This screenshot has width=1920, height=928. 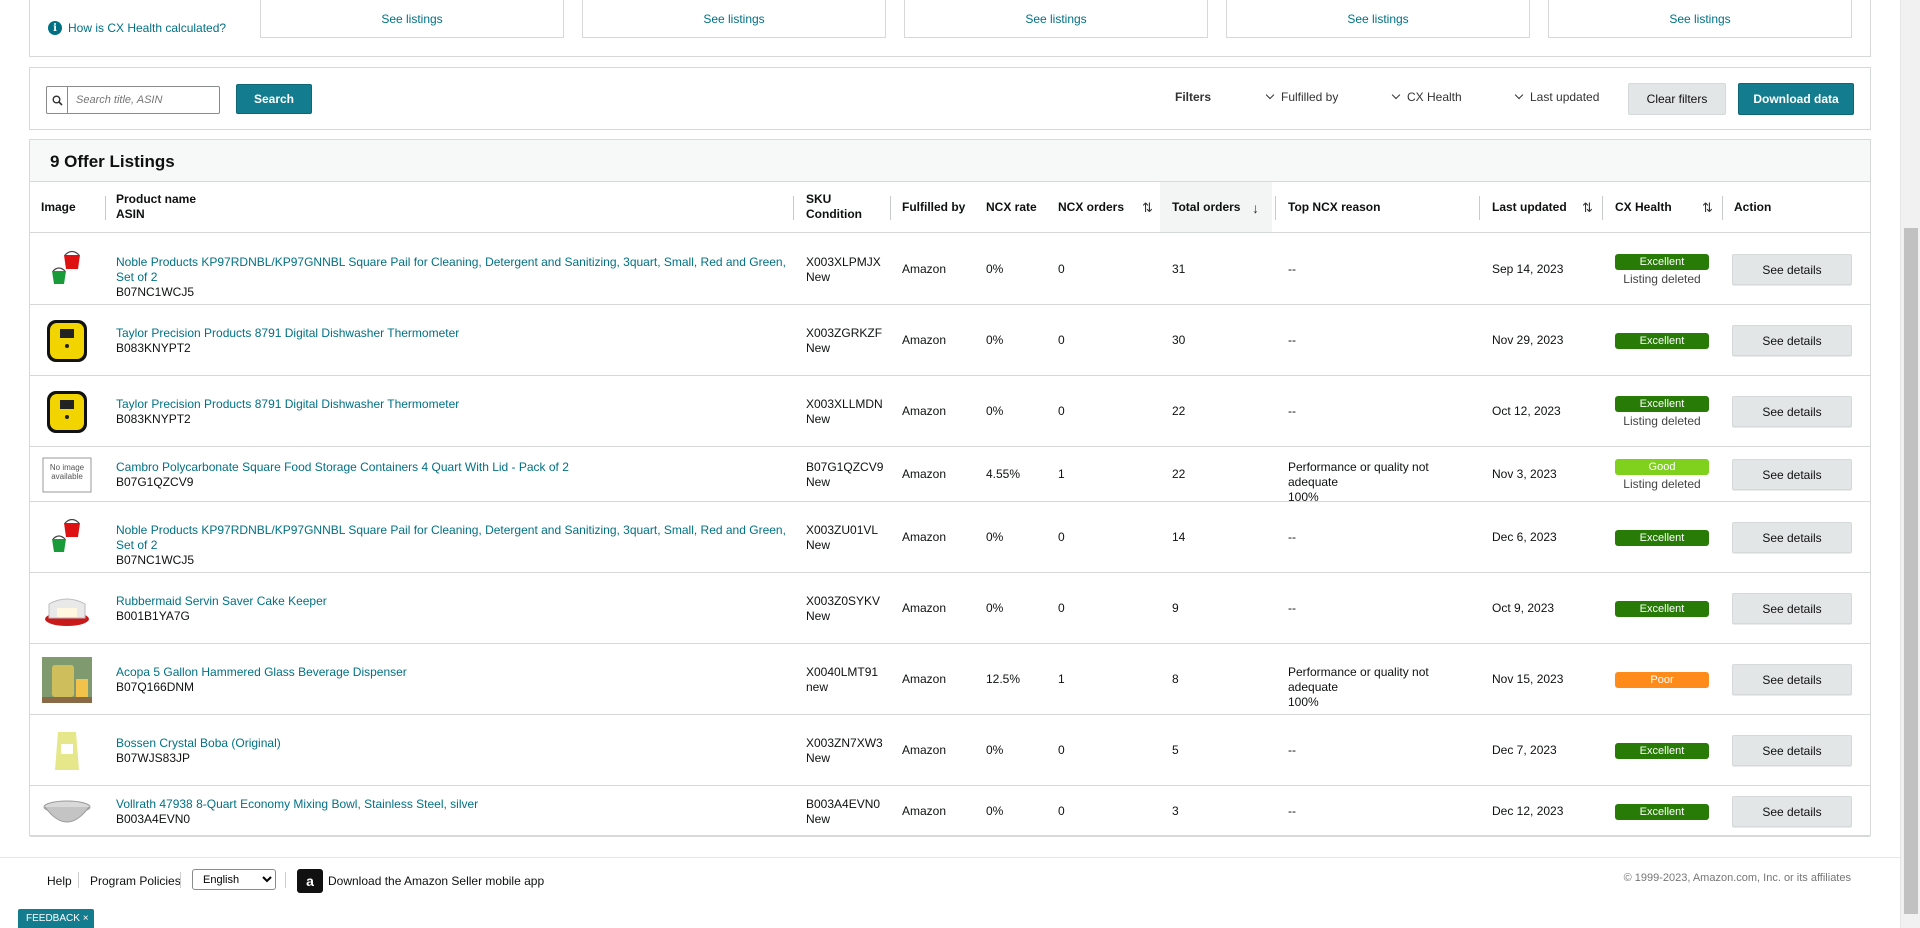 What do you see at coordinates (56, 918) in the screenshot?
I see `feedback-tab: FEEDBACK ×` at bounding box center [56, 918].